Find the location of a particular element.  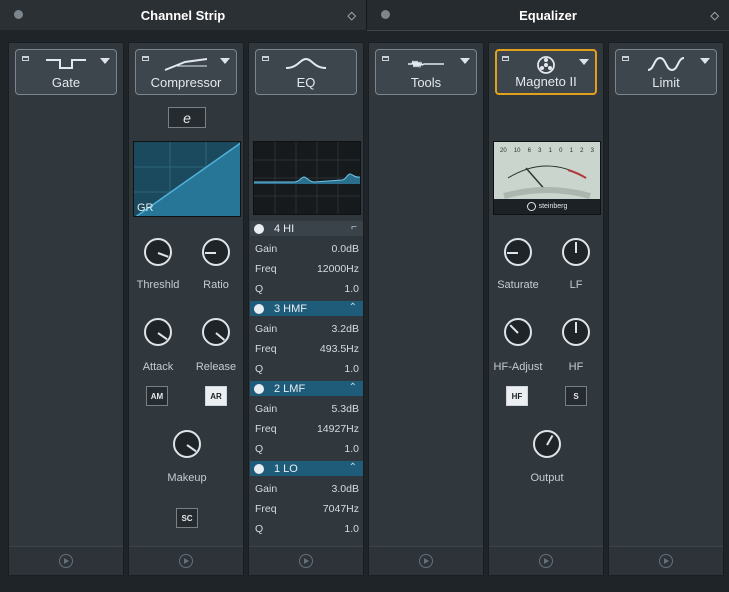

brand-label: steinberg is located at coordinates (553, 206).